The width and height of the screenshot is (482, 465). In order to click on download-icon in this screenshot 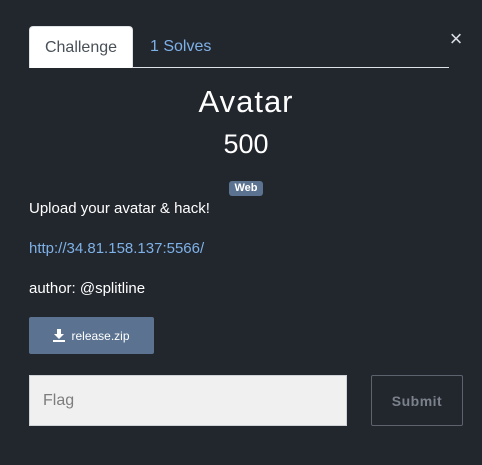, I will do `click(59, 335)`.